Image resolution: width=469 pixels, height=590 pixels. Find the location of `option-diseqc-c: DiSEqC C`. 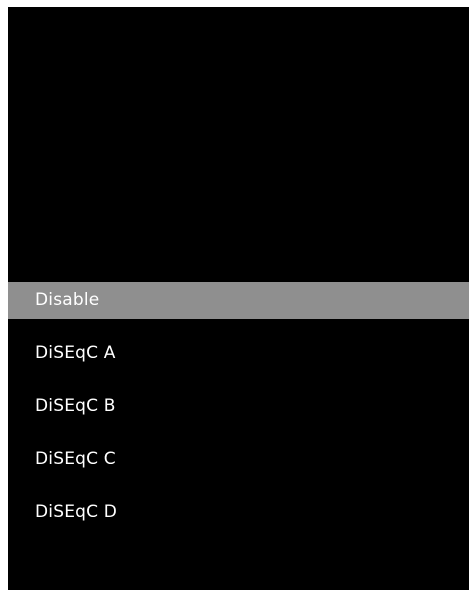

option-diseqc-c: DiSEqC C is located at coordinates (238, 459).